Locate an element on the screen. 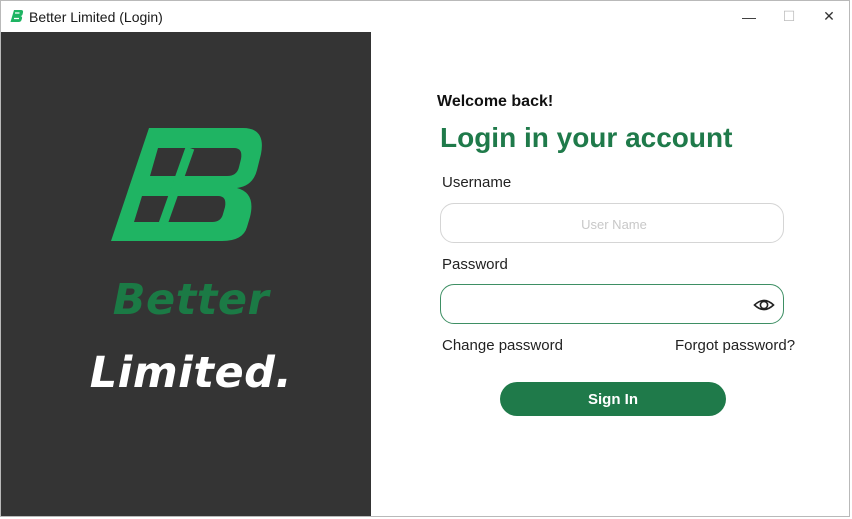  maximize-button: ☐ is located at coordinates (789, 16).